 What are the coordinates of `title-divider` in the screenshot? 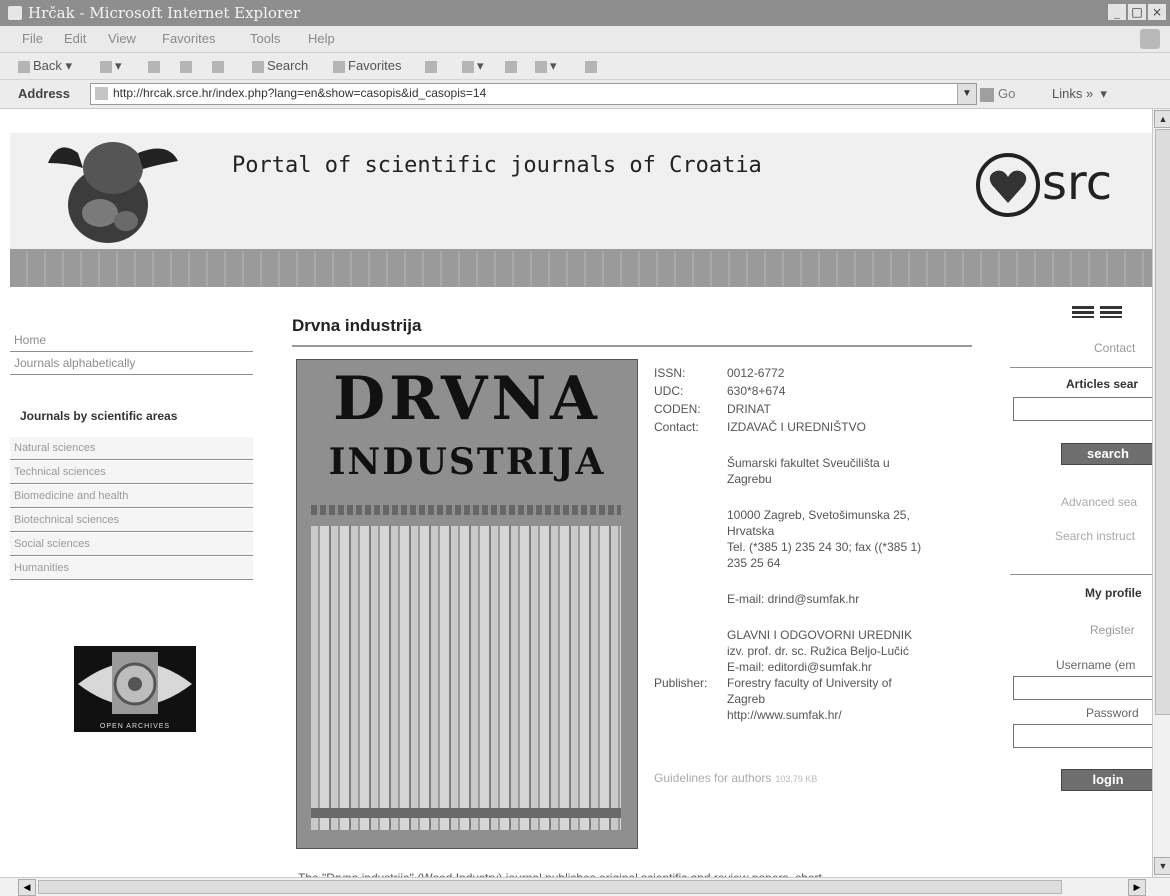 It's located at (632, 346).